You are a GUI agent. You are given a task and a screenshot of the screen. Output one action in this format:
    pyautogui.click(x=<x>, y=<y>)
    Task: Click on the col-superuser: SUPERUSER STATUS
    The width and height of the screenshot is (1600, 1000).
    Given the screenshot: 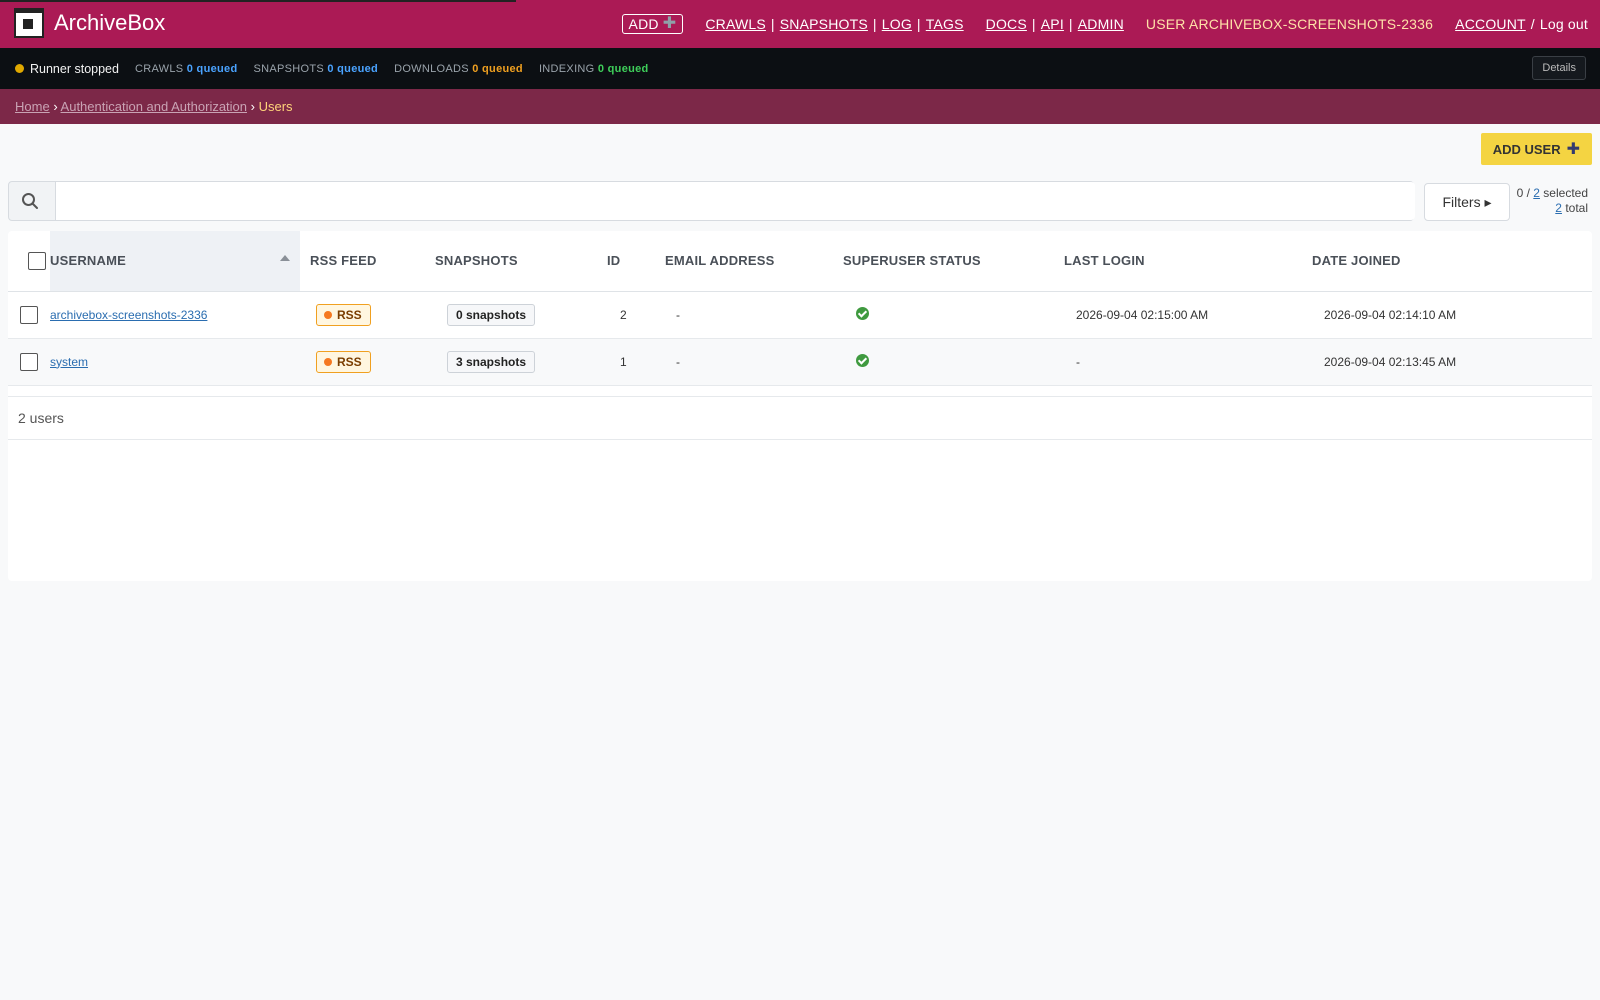 What is the action you would take?
    pyautogui.click(x=951, y=261)
    